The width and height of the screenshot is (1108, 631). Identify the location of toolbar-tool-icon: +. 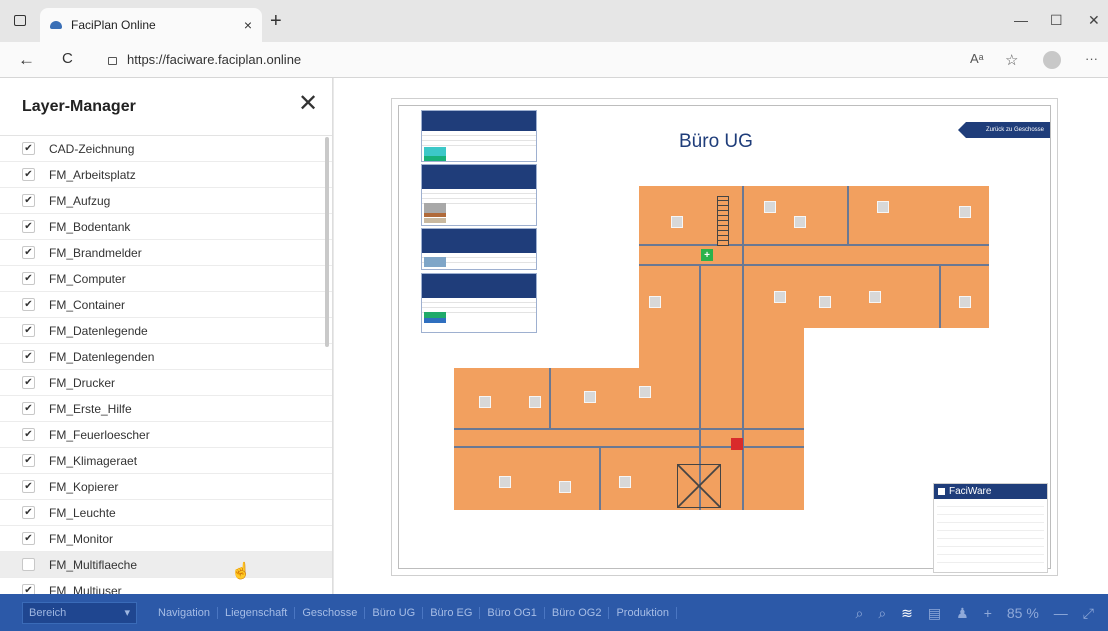
(988, 613).